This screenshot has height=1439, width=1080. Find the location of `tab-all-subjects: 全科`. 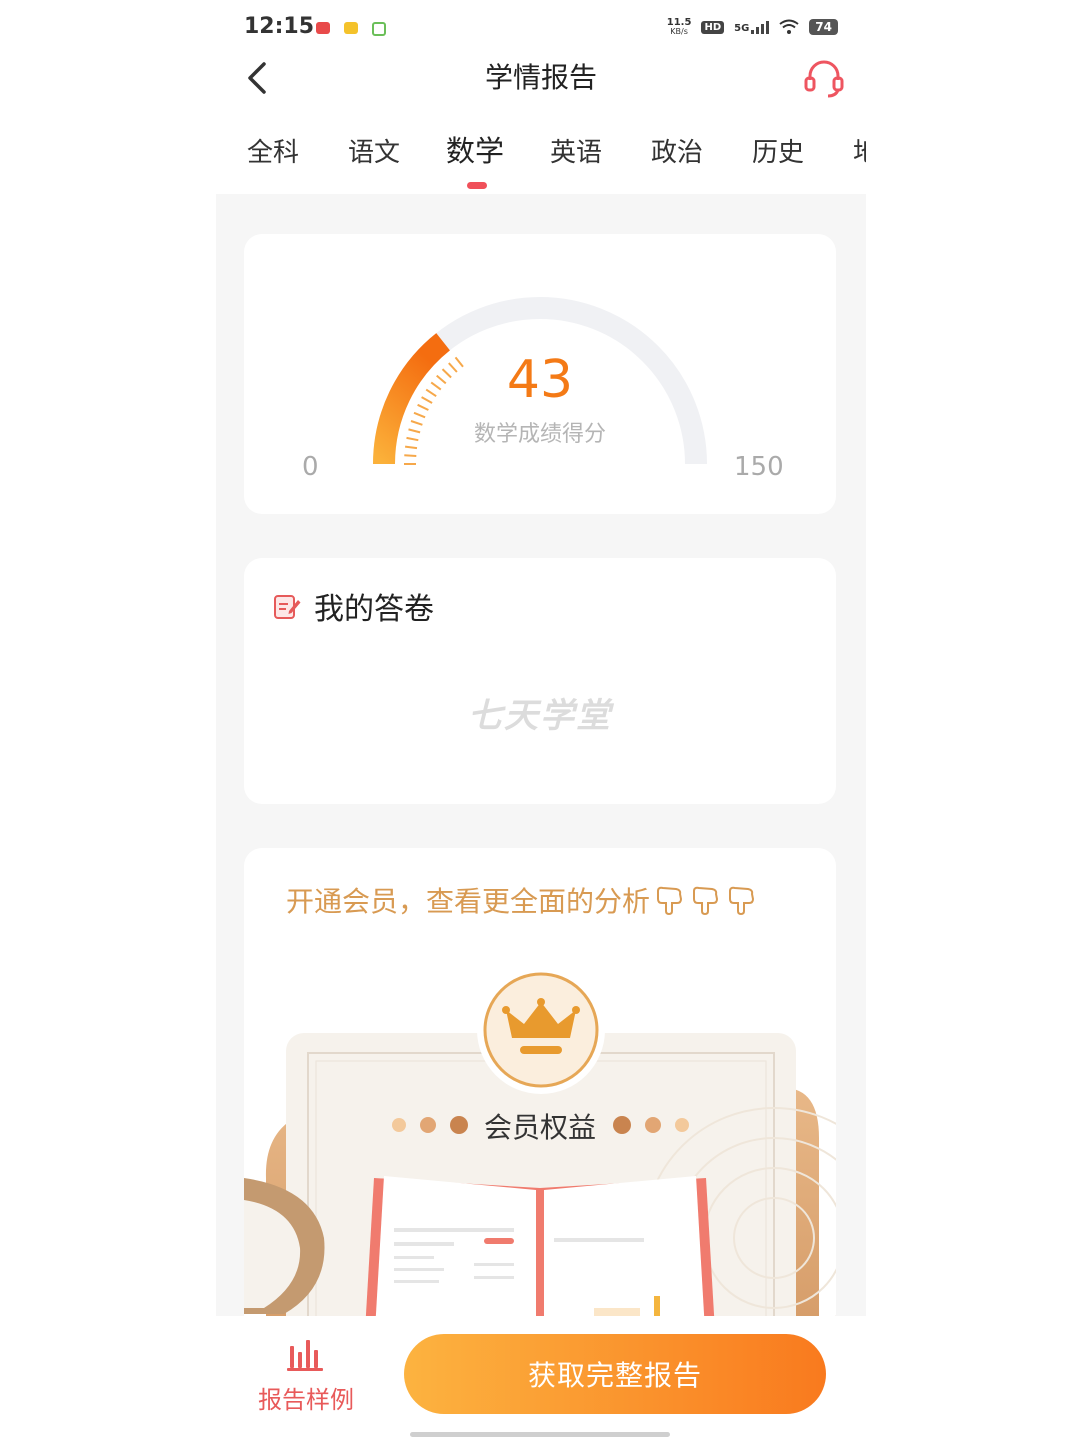

tab-all-subjects: 全科 is located at coordinates (273, 150).